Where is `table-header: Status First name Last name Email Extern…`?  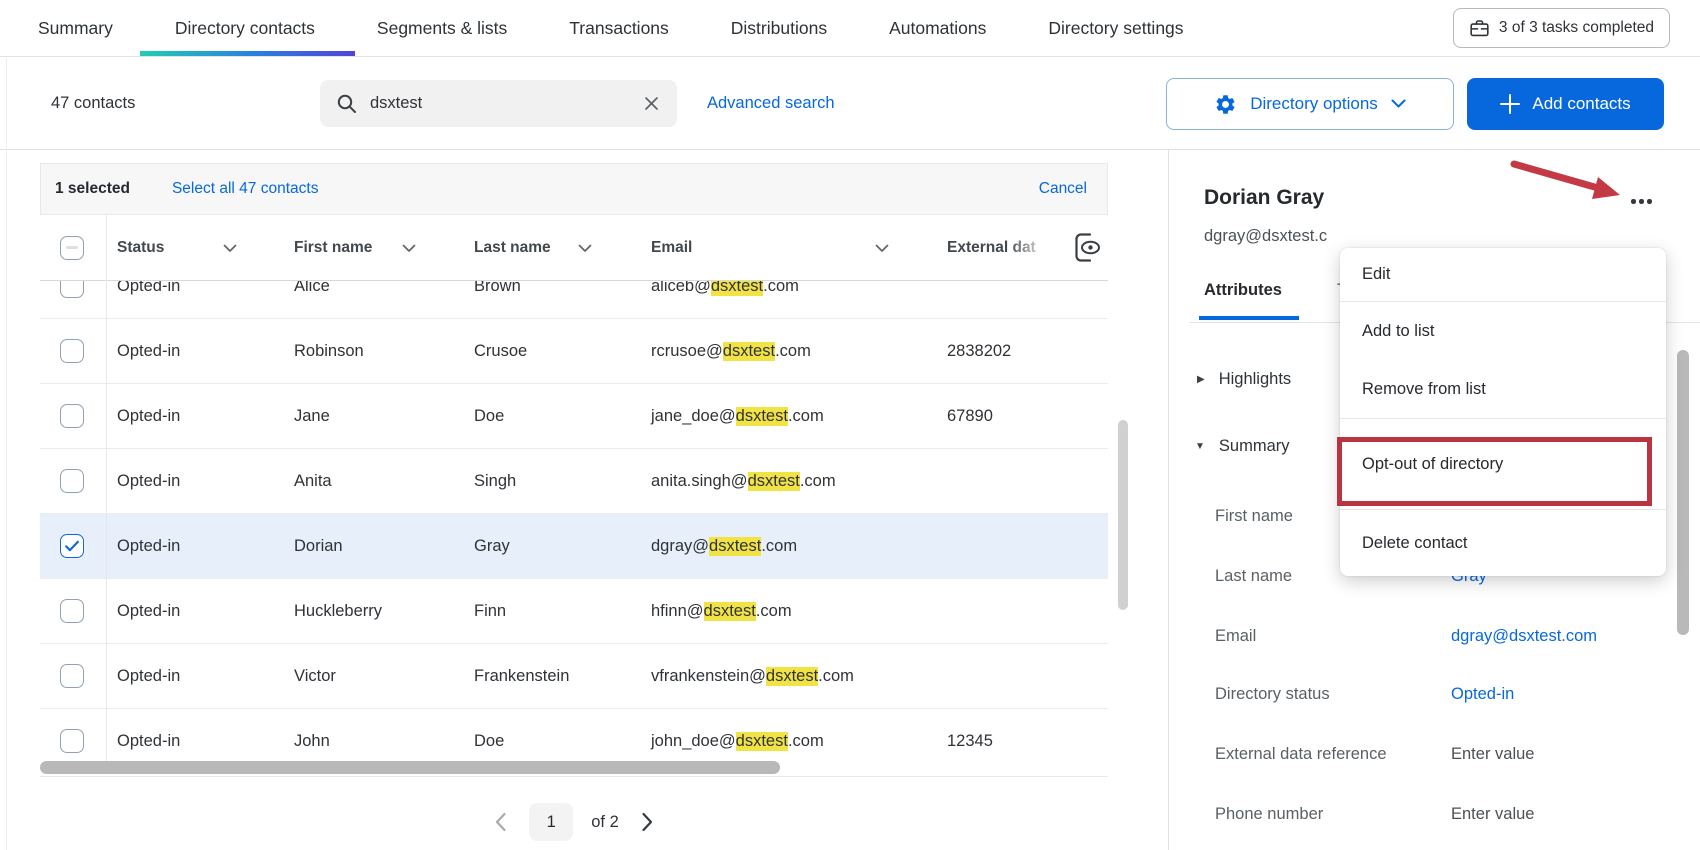
table-header: Status First name Last name Email Extern… is located at coordinates (574, 248).